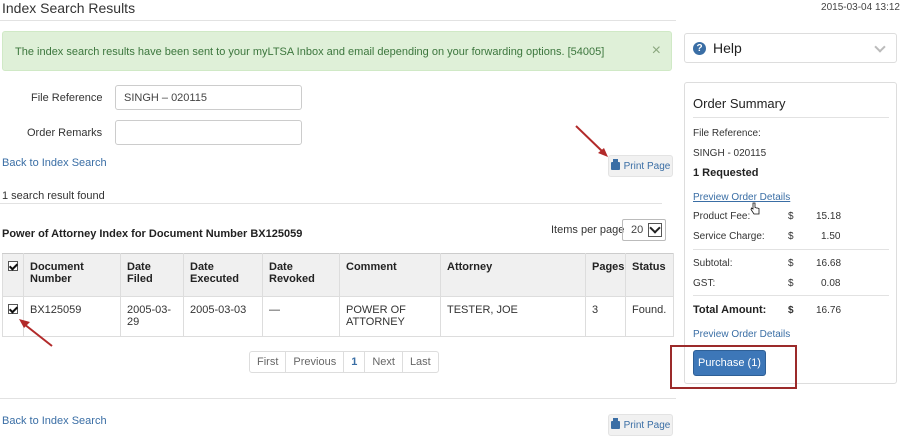  What do you see at coordinates (713, 263) in the screenshot?
I see `subtotal-label: Subtotal:` at bounding box center [713, 263].